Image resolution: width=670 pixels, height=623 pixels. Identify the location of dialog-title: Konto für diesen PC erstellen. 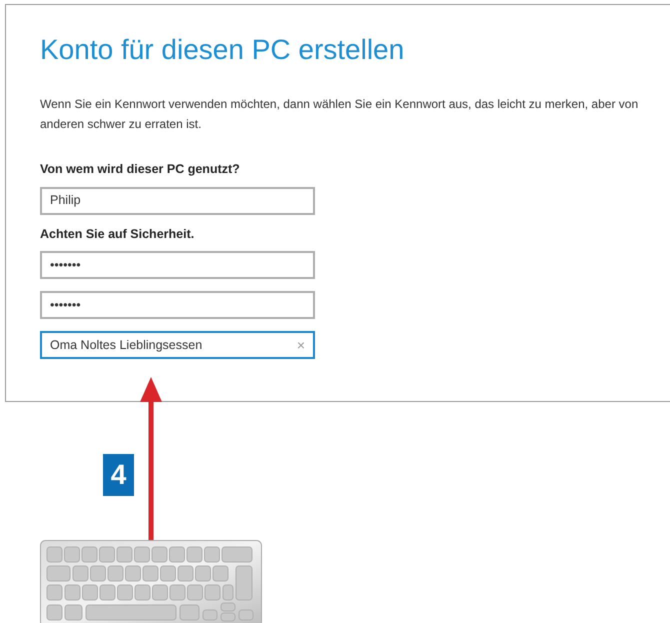
(223, 50).